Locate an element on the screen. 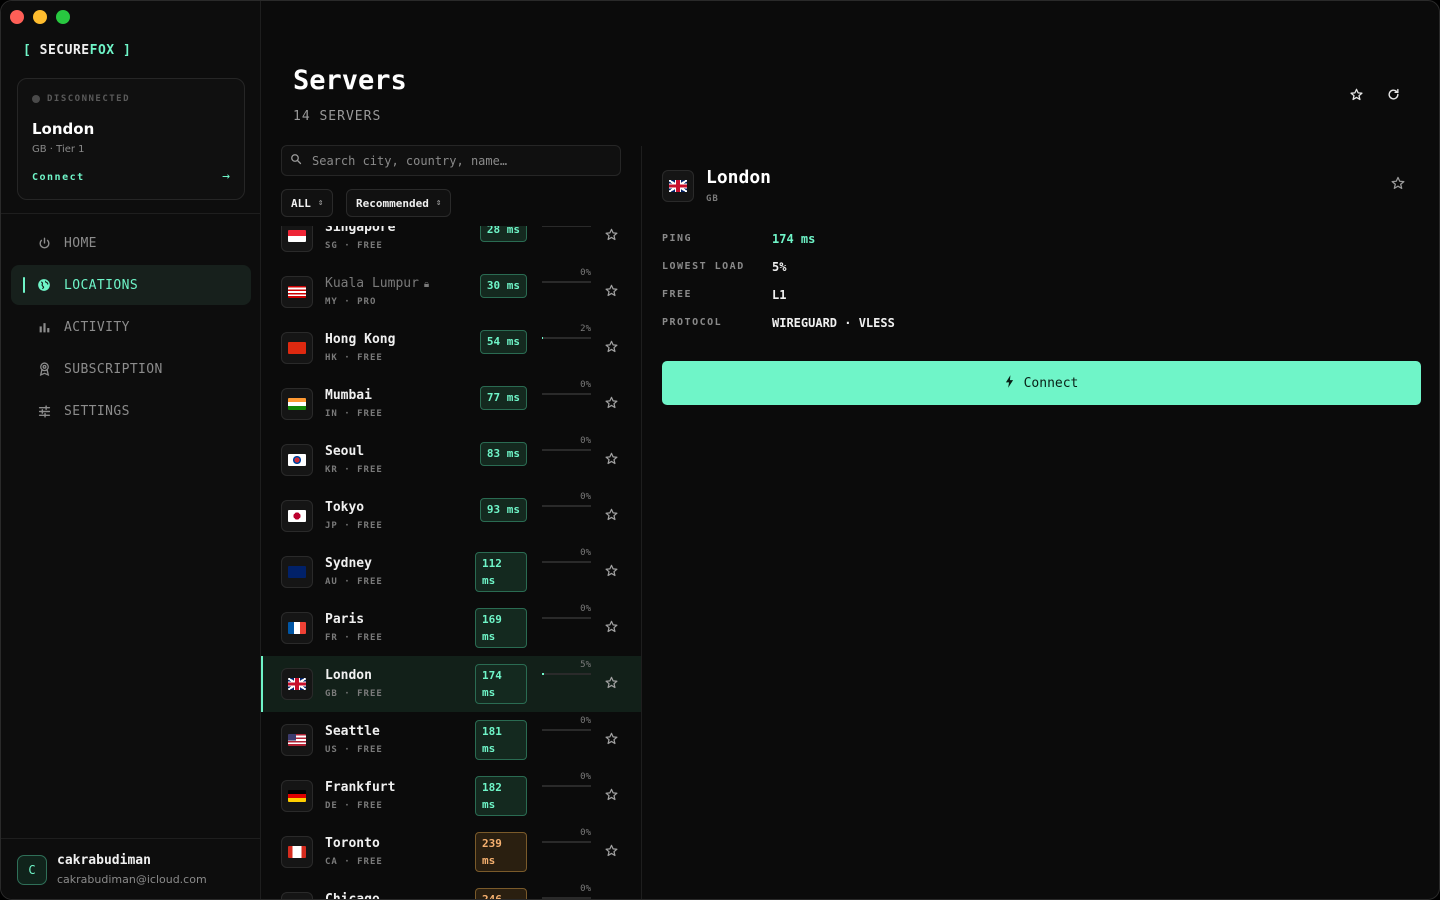 The height and width of the screenshot is (900, 1440). bar-chart-icon is located at coordinates (44, 327).